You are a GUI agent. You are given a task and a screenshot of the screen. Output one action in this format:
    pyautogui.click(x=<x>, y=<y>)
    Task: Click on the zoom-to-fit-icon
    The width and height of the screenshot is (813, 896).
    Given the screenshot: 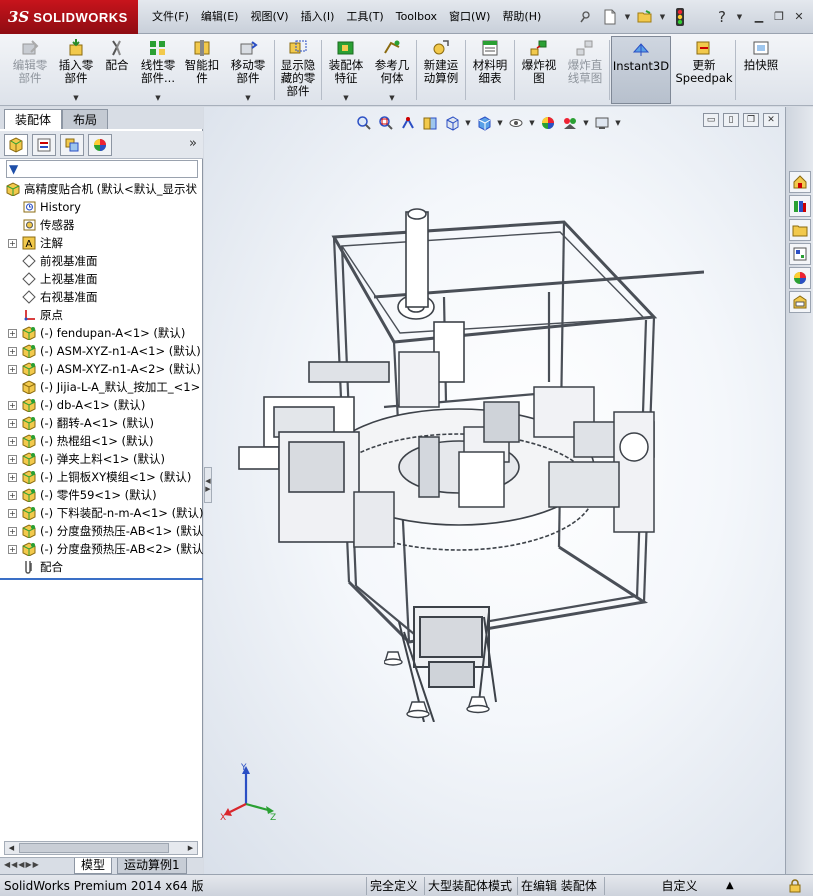 What is the action you would take?
    pyautogui.click(x=364, y=123)
    